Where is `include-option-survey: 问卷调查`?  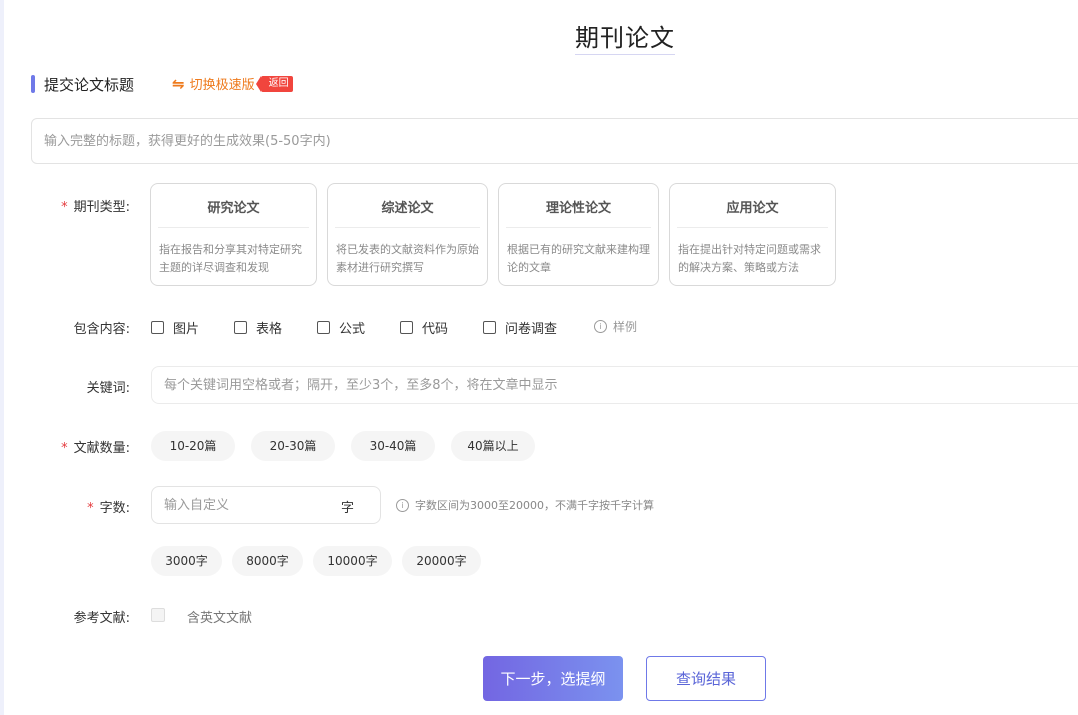 include-option-survey: 问卷调查 is located at coordinates (520, 327).